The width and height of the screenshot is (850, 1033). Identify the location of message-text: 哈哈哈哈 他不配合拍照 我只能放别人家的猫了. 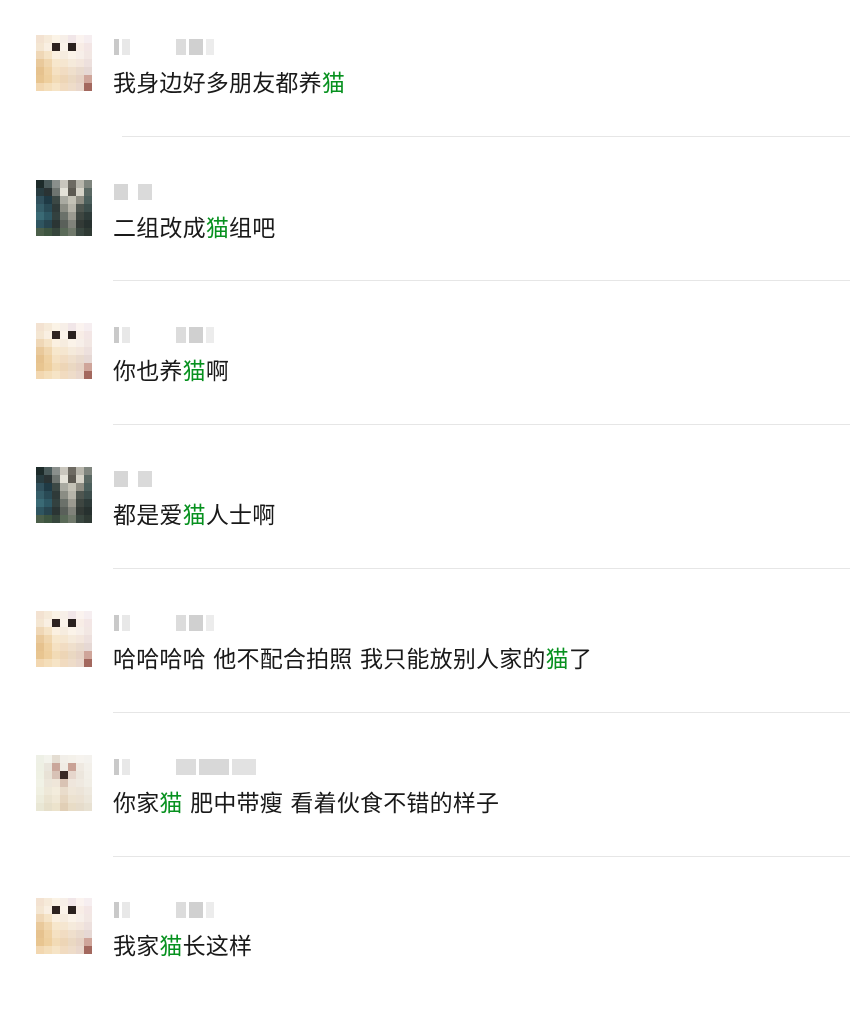
(352, 660).